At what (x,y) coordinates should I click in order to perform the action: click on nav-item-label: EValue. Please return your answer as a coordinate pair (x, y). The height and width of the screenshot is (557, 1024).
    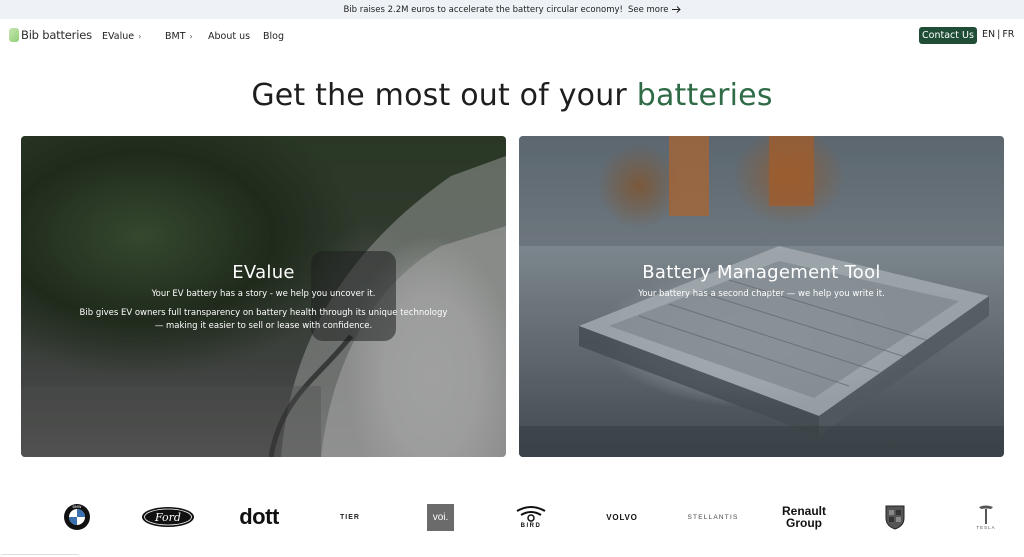
    Looking at the image, I should click on (118, 36).